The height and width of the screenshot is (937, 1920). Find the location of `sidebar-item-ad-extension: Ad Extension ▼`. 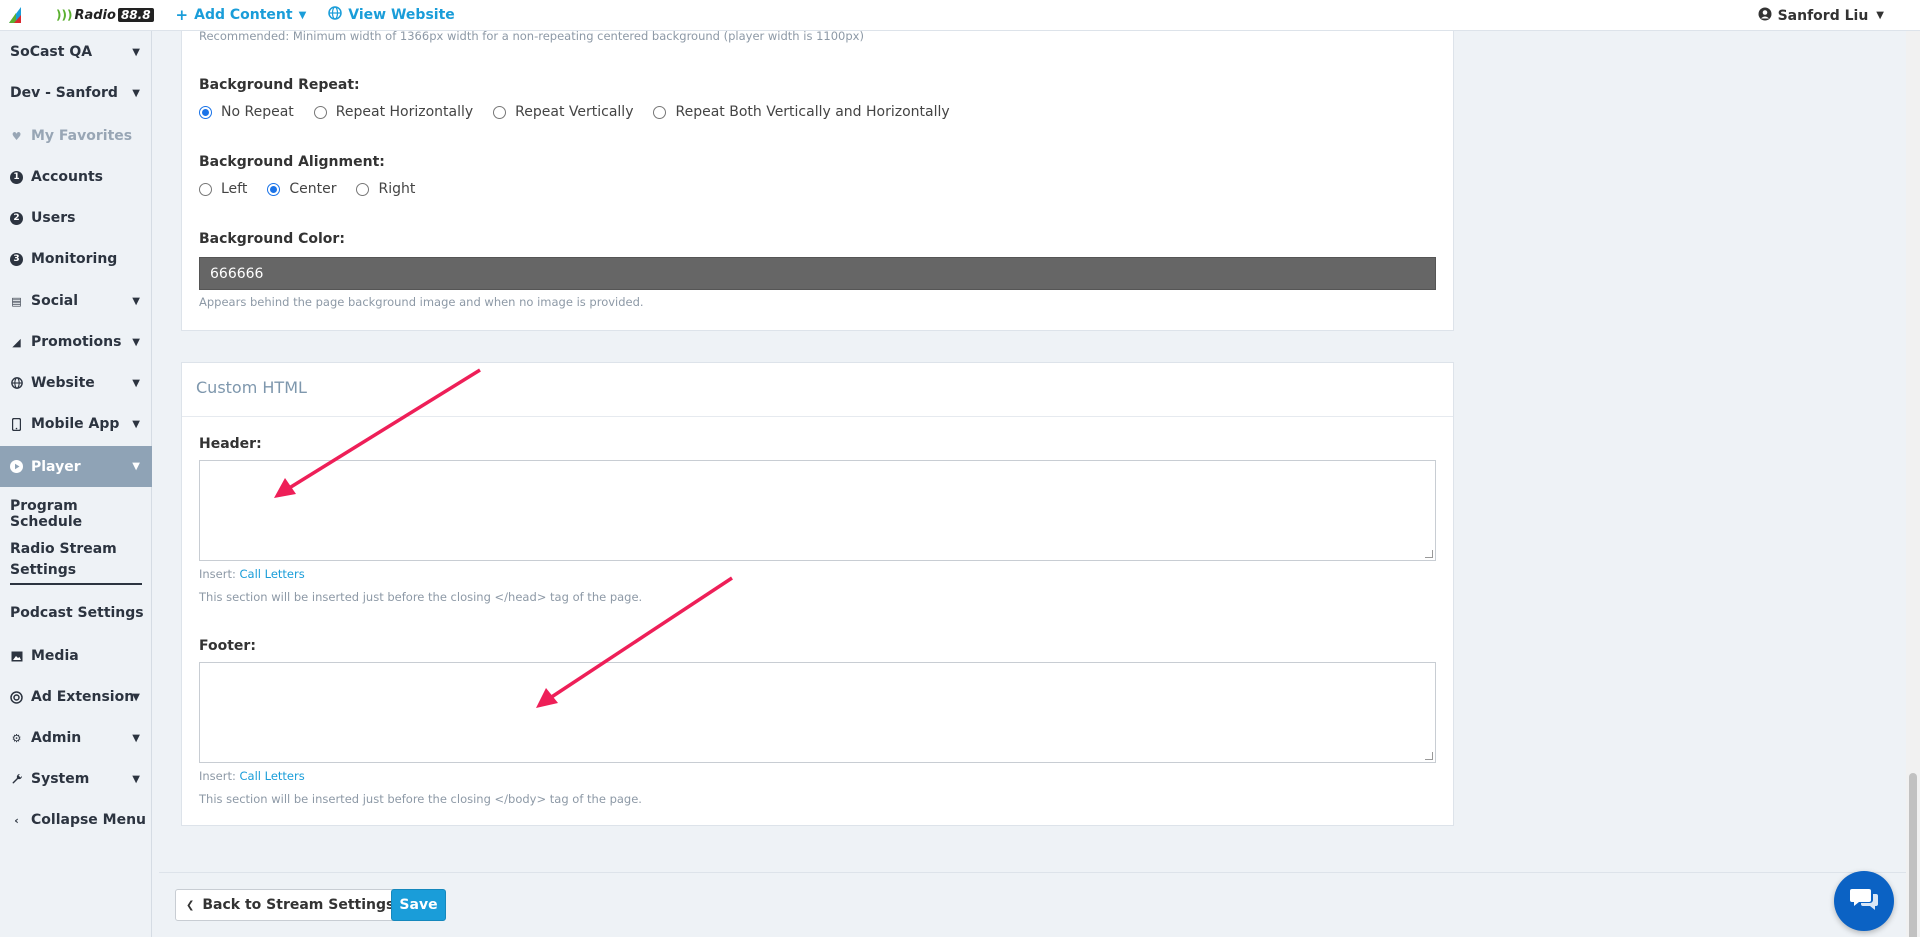

sidebar-item-ad-extension: Ad Extension ▼ is located at coordinates (76, 697).